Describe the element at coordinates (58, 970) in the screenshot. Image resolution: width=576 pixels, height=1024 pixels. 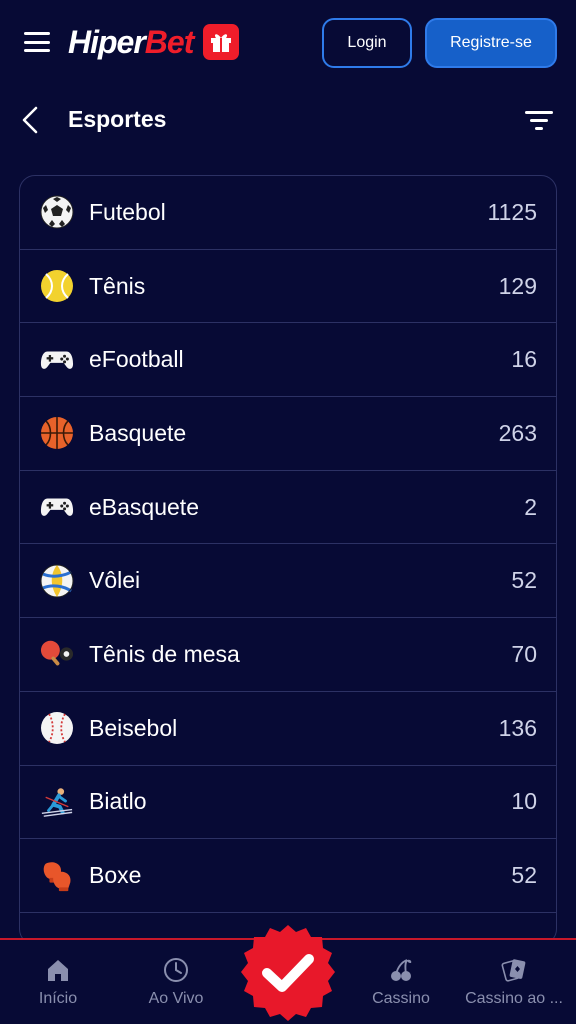
I see `home-icon` at that location.